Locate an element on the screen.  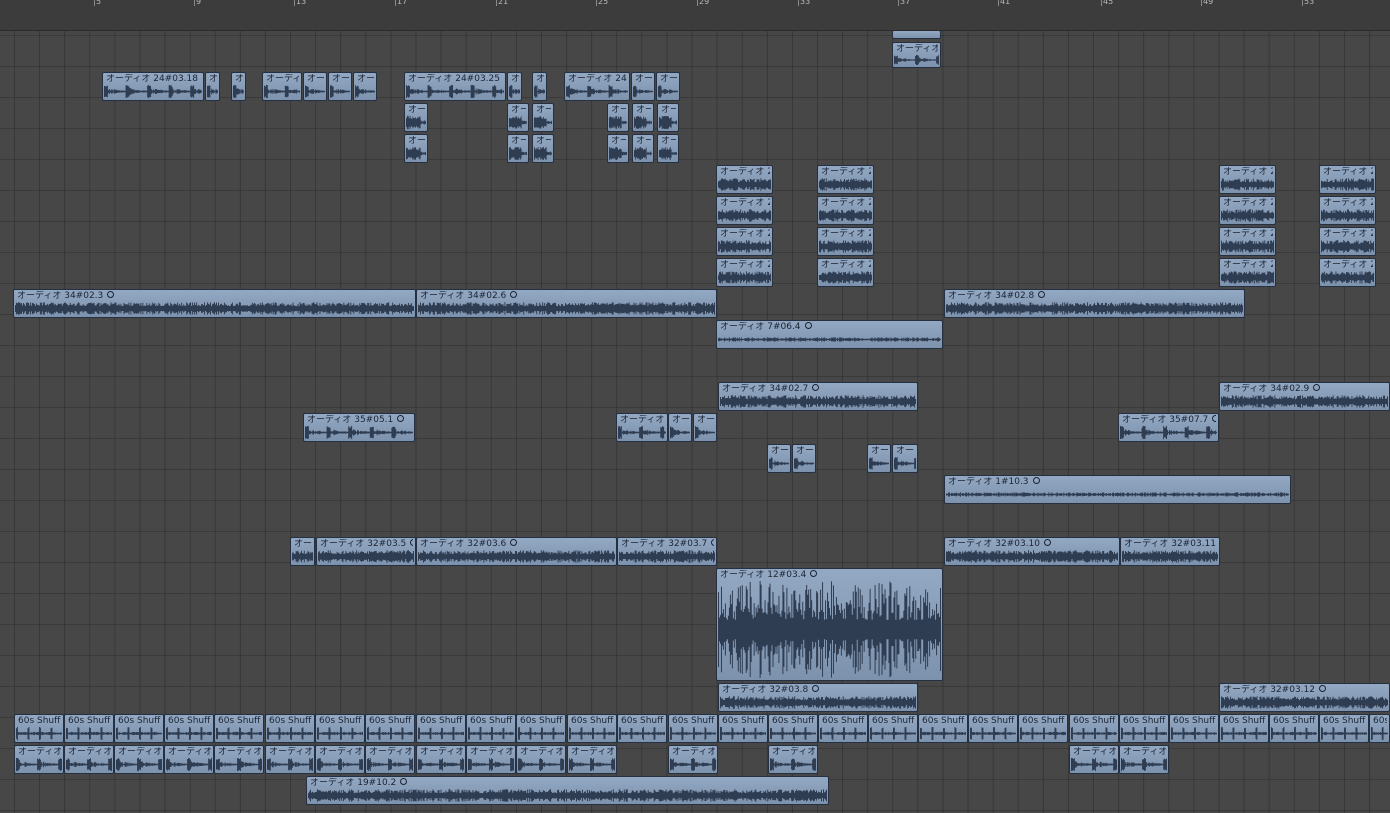
audio-region: オーディオ 32#03.6 is located at coordinates (516, 551).